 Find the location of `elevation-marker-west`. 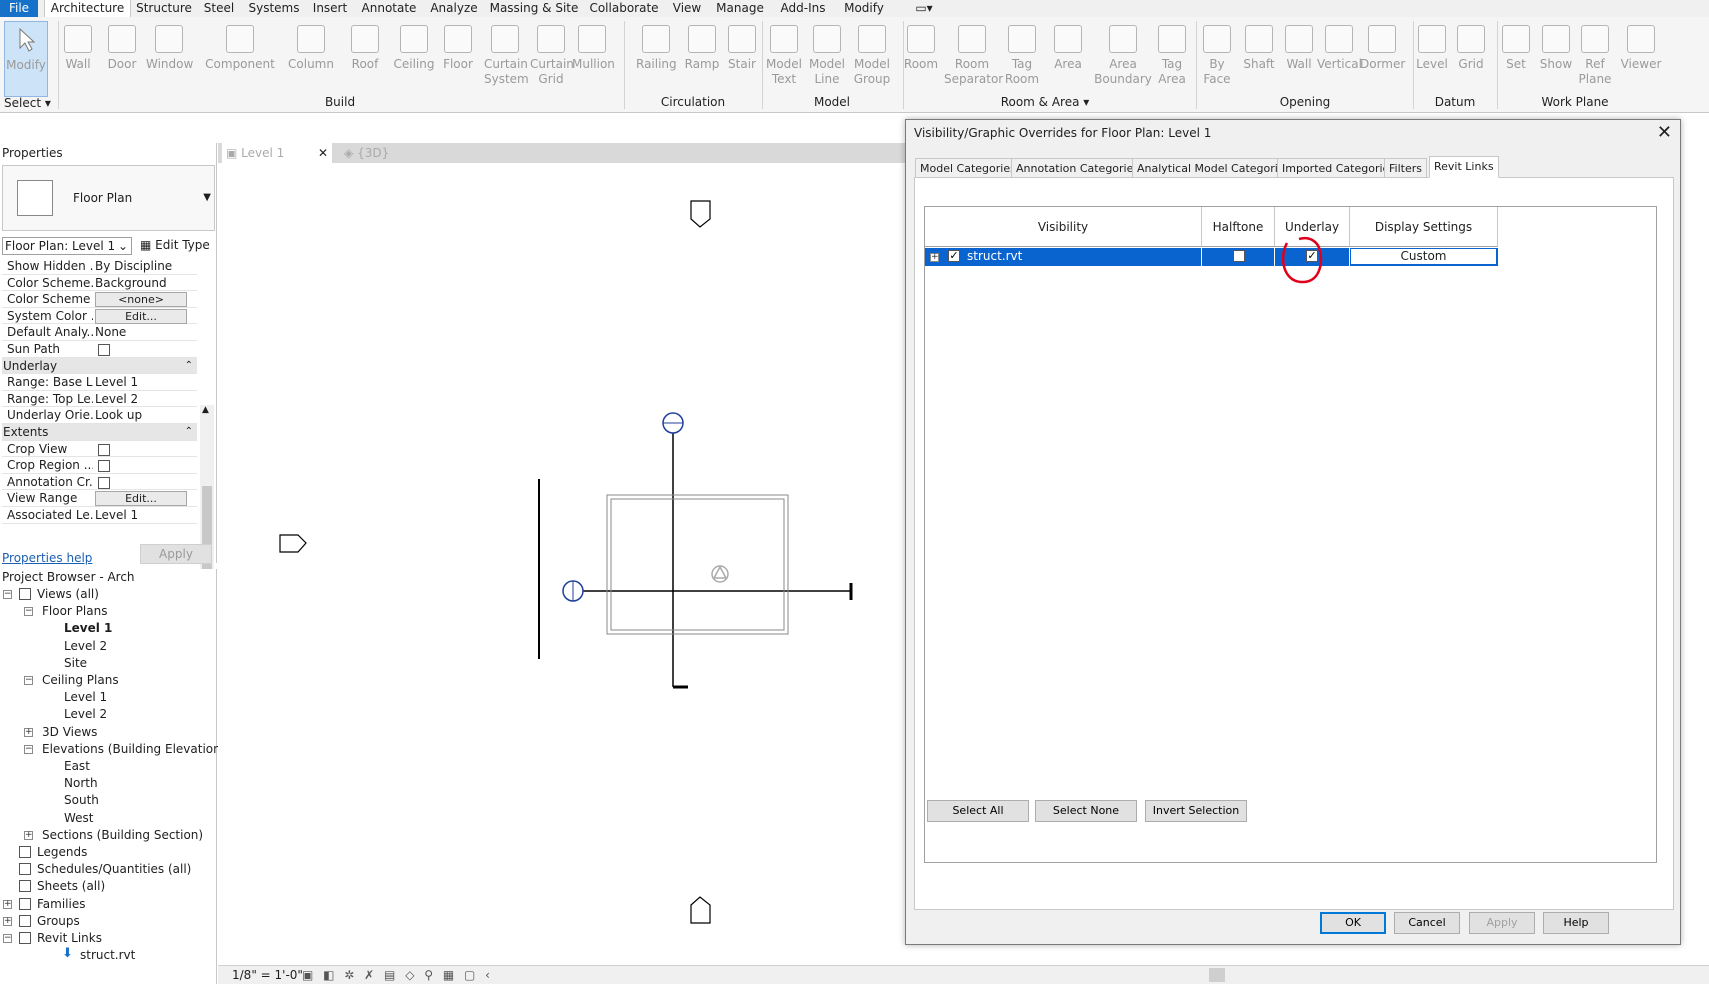

elevation-marker-west is located at coordinates (293, 543).